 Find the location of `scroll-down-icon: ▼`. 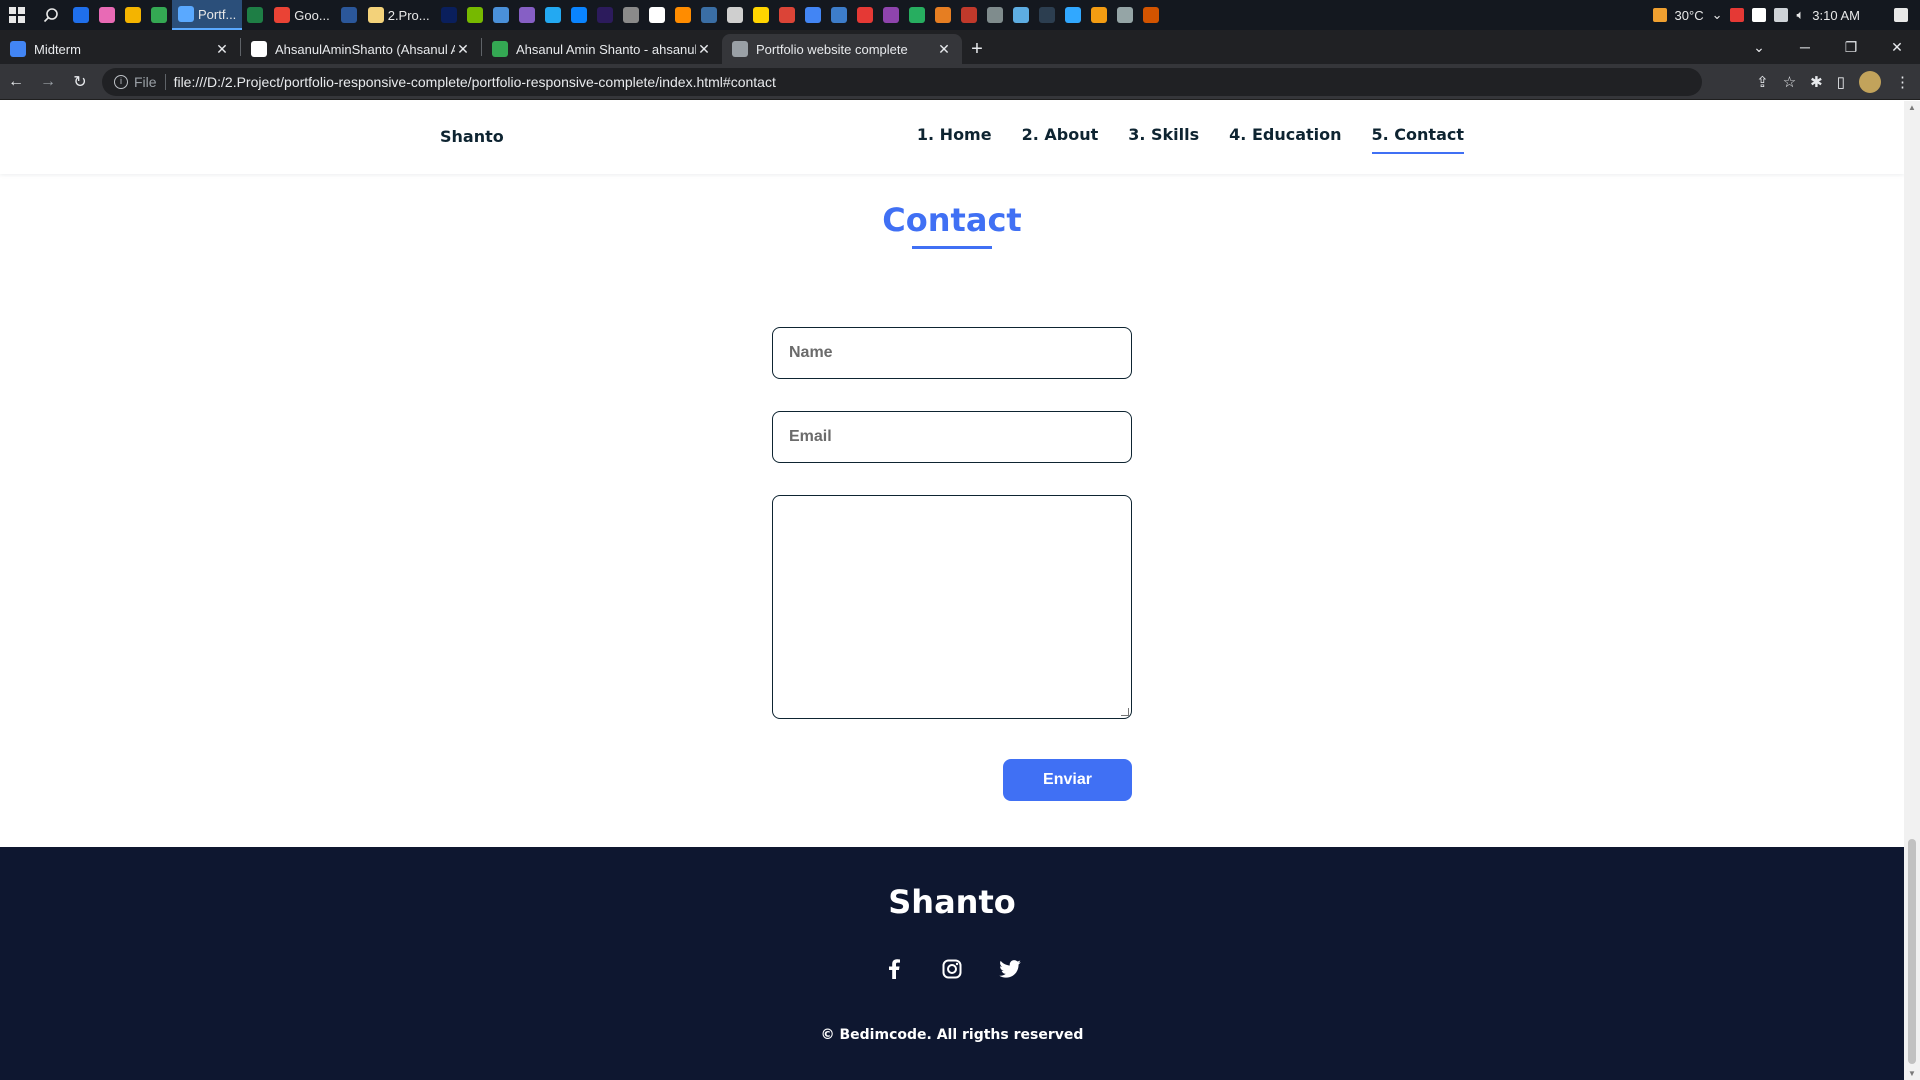

scroll-down-icon: ▼ is located at coordinates (1912, 1073).